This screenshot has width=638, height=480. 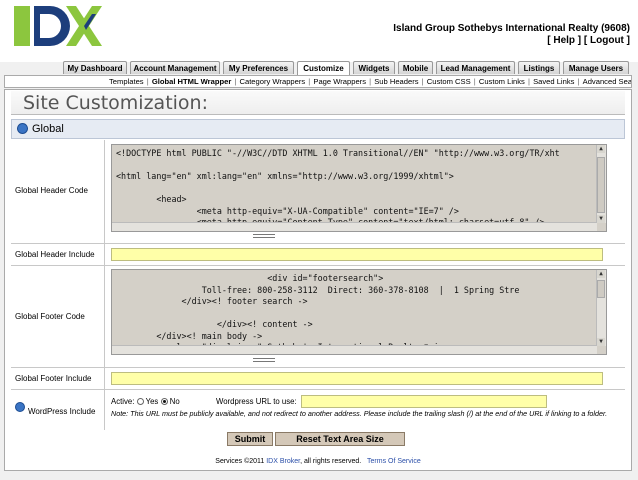 I want to click on footer-company-link: IDX Broker, so click(x=283, y=461).